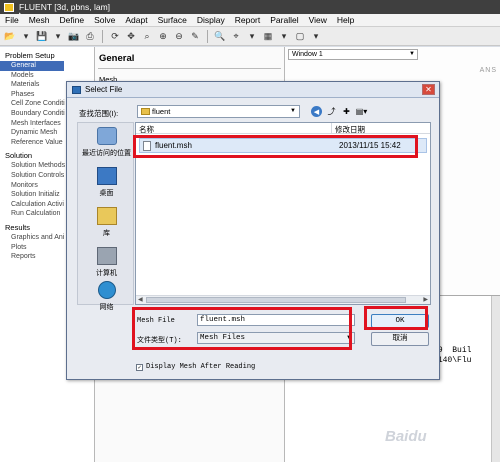 This screenshot has height=462, width=500. What do you see at coordinates (9, 7) in the screenshot?
I see `fluent-logo-icon` at bounding box center [9, 7].